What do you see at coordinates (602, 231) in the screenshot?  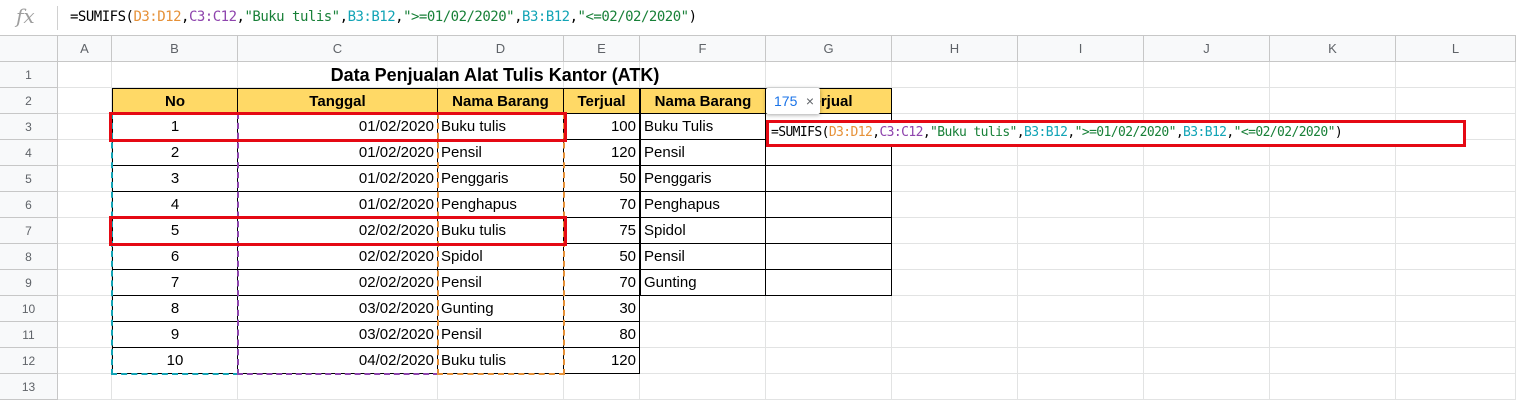 I see `table1-cell: 75` at bounding box center [602, 231].